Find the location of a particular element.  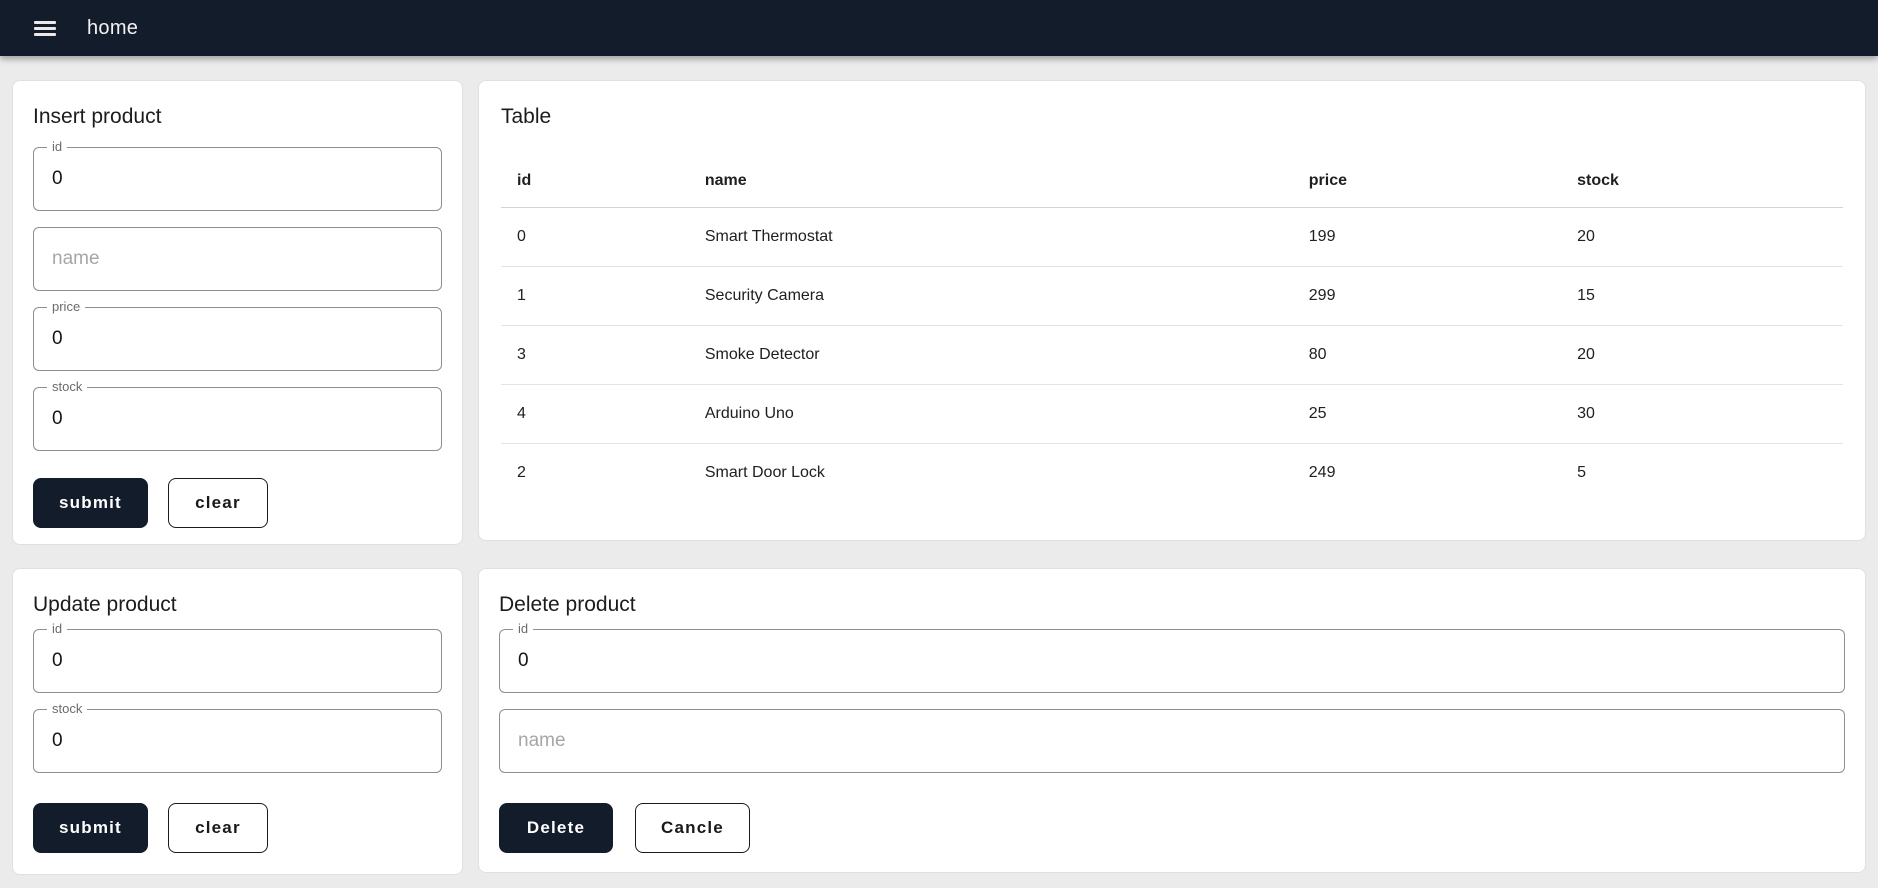

cell-id: 2 is located at coordinates (521, 472).